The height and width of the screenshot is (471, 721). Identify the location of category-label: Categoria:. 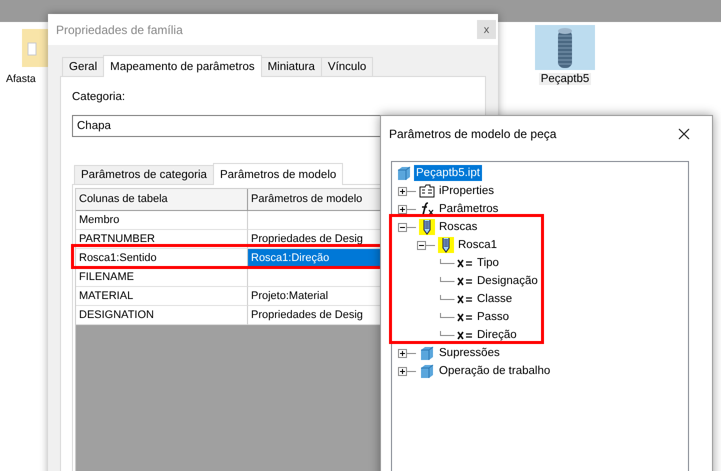
(99, 97).